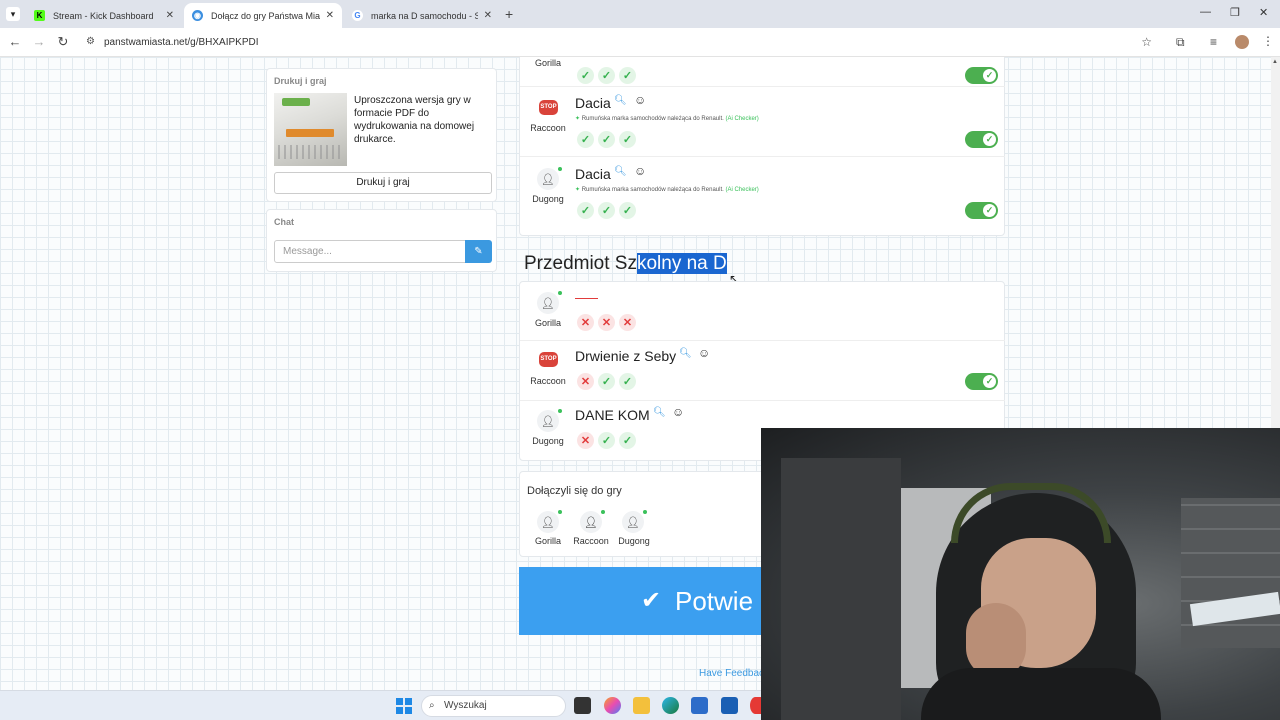 The height and width of the screenshot is (720, 1280). I want to click on chat-title: Chat, so click(284, 222).